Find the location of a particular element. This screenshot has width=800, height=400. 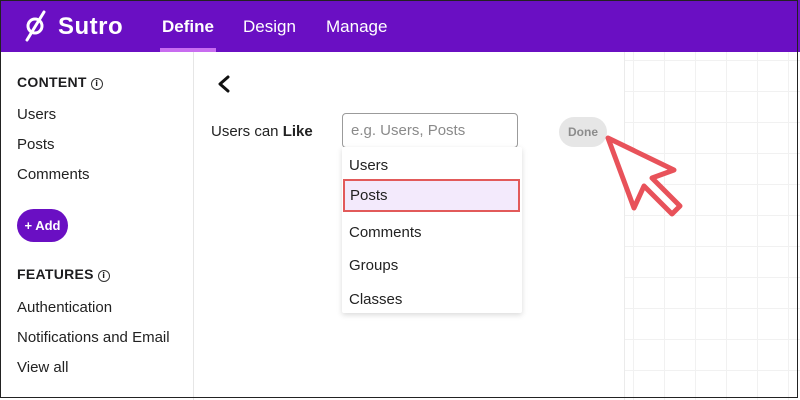

content-section-title: CONTENT i is located at coordinates (60, 82).